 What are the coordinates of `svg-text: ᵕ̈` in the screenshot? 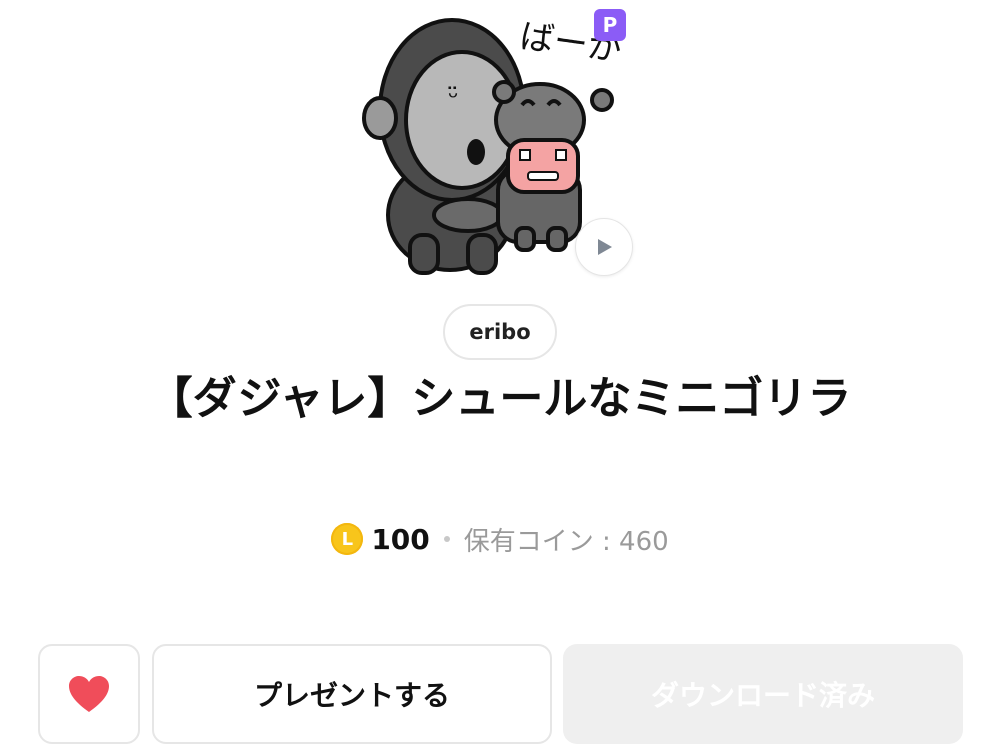 It's located at (453, 98).